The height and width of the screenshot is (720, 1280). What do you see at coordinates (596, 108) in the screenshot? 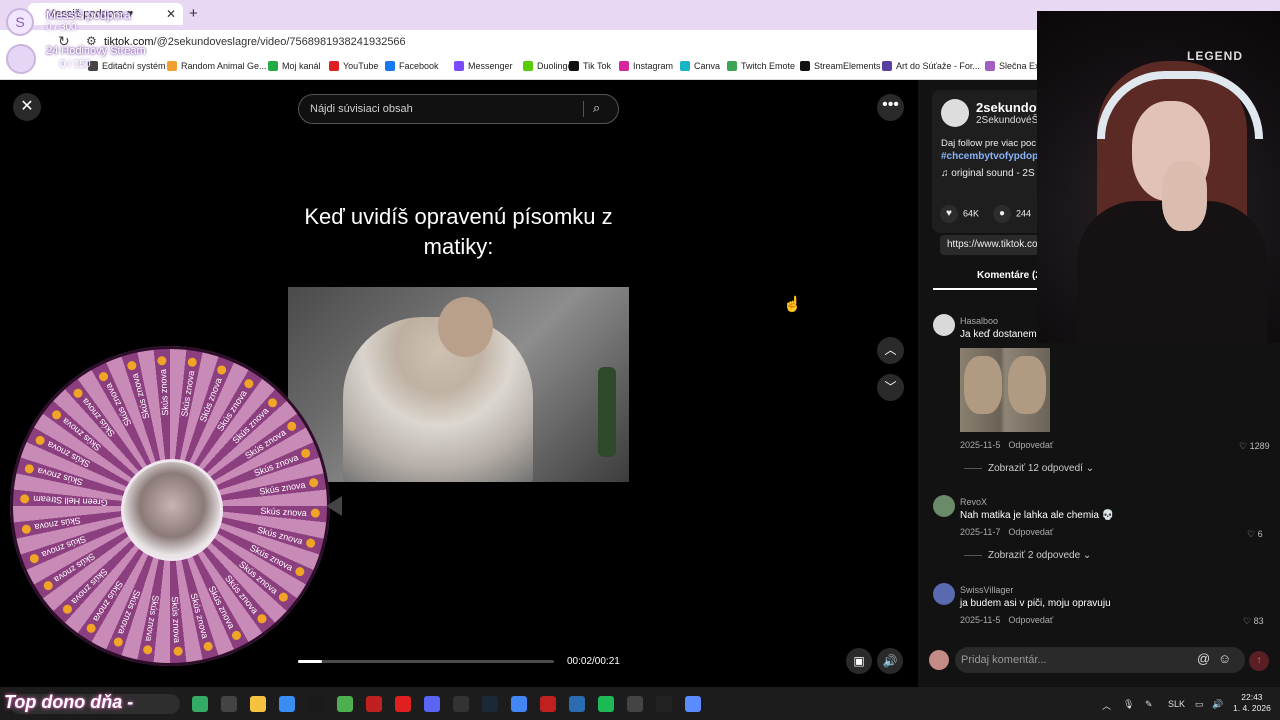
I see `search-icon: ⌕` at bounding box center [596, 108].